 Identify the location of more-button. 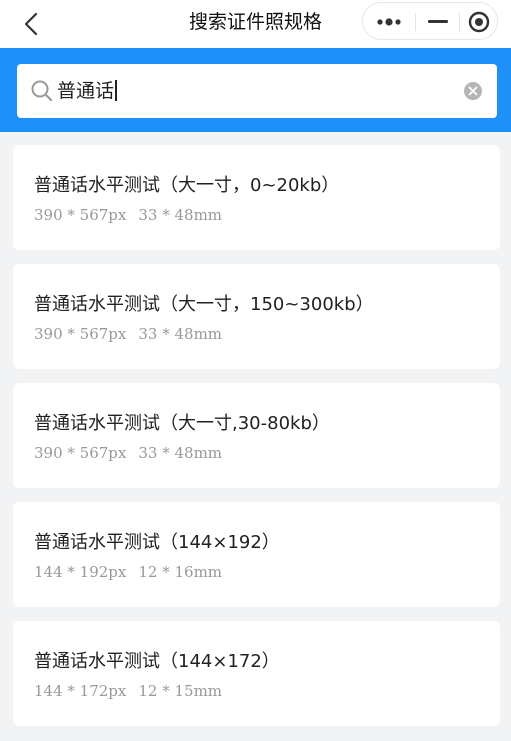
(388, 21).